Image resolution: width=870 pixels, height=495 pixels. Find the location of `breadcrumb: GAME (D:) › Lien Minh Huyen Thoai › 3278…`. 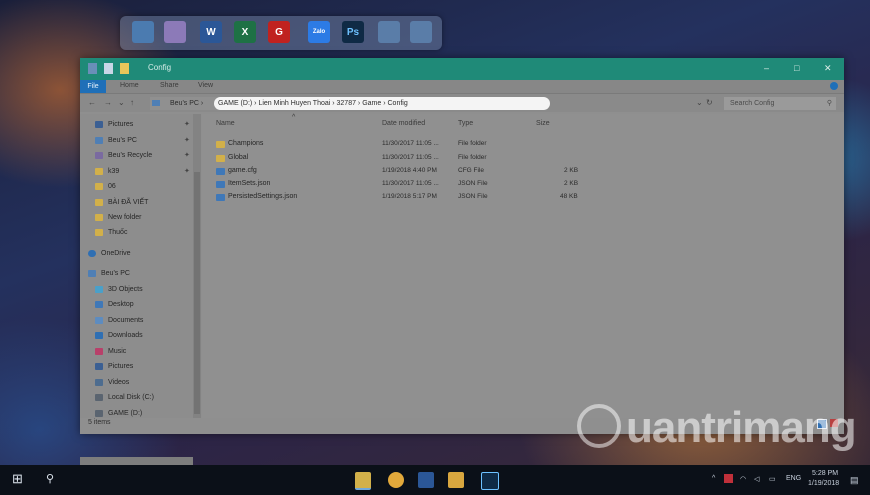

breadcrumb: GAME (D:) › Lien Minh Huyen Thoai › 3278… is located at coordinates (382, 103).